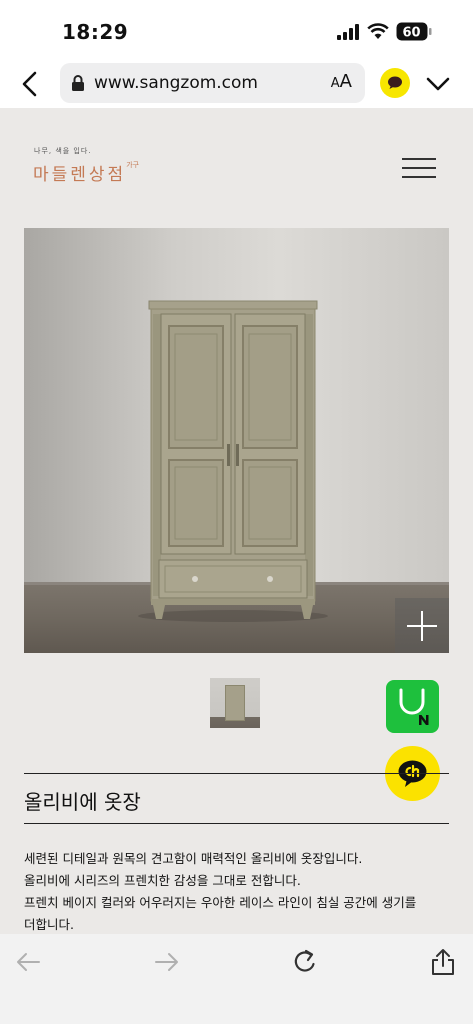 This screenshot has height=1024, width=473. What do you see at coordinates (233, 461) in the screenshot?
I see `wardrobe-illustration` at bounding box center [233, 461].